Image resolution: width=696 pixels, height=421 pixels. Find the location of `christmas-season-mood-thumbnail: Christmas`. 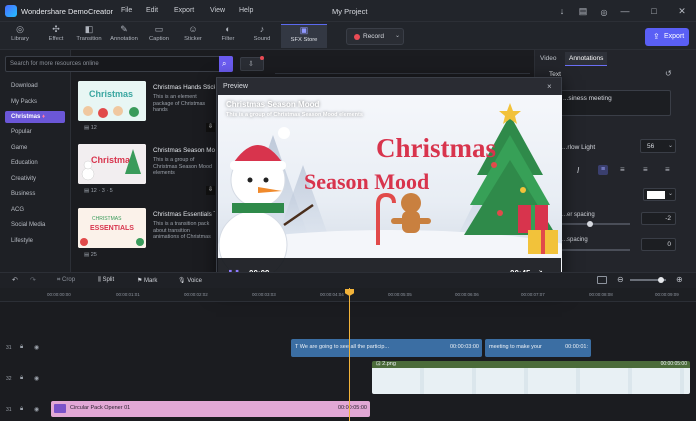

christmas-season-mood-thumbnail: Christmas is located at coordinates (112, 164).